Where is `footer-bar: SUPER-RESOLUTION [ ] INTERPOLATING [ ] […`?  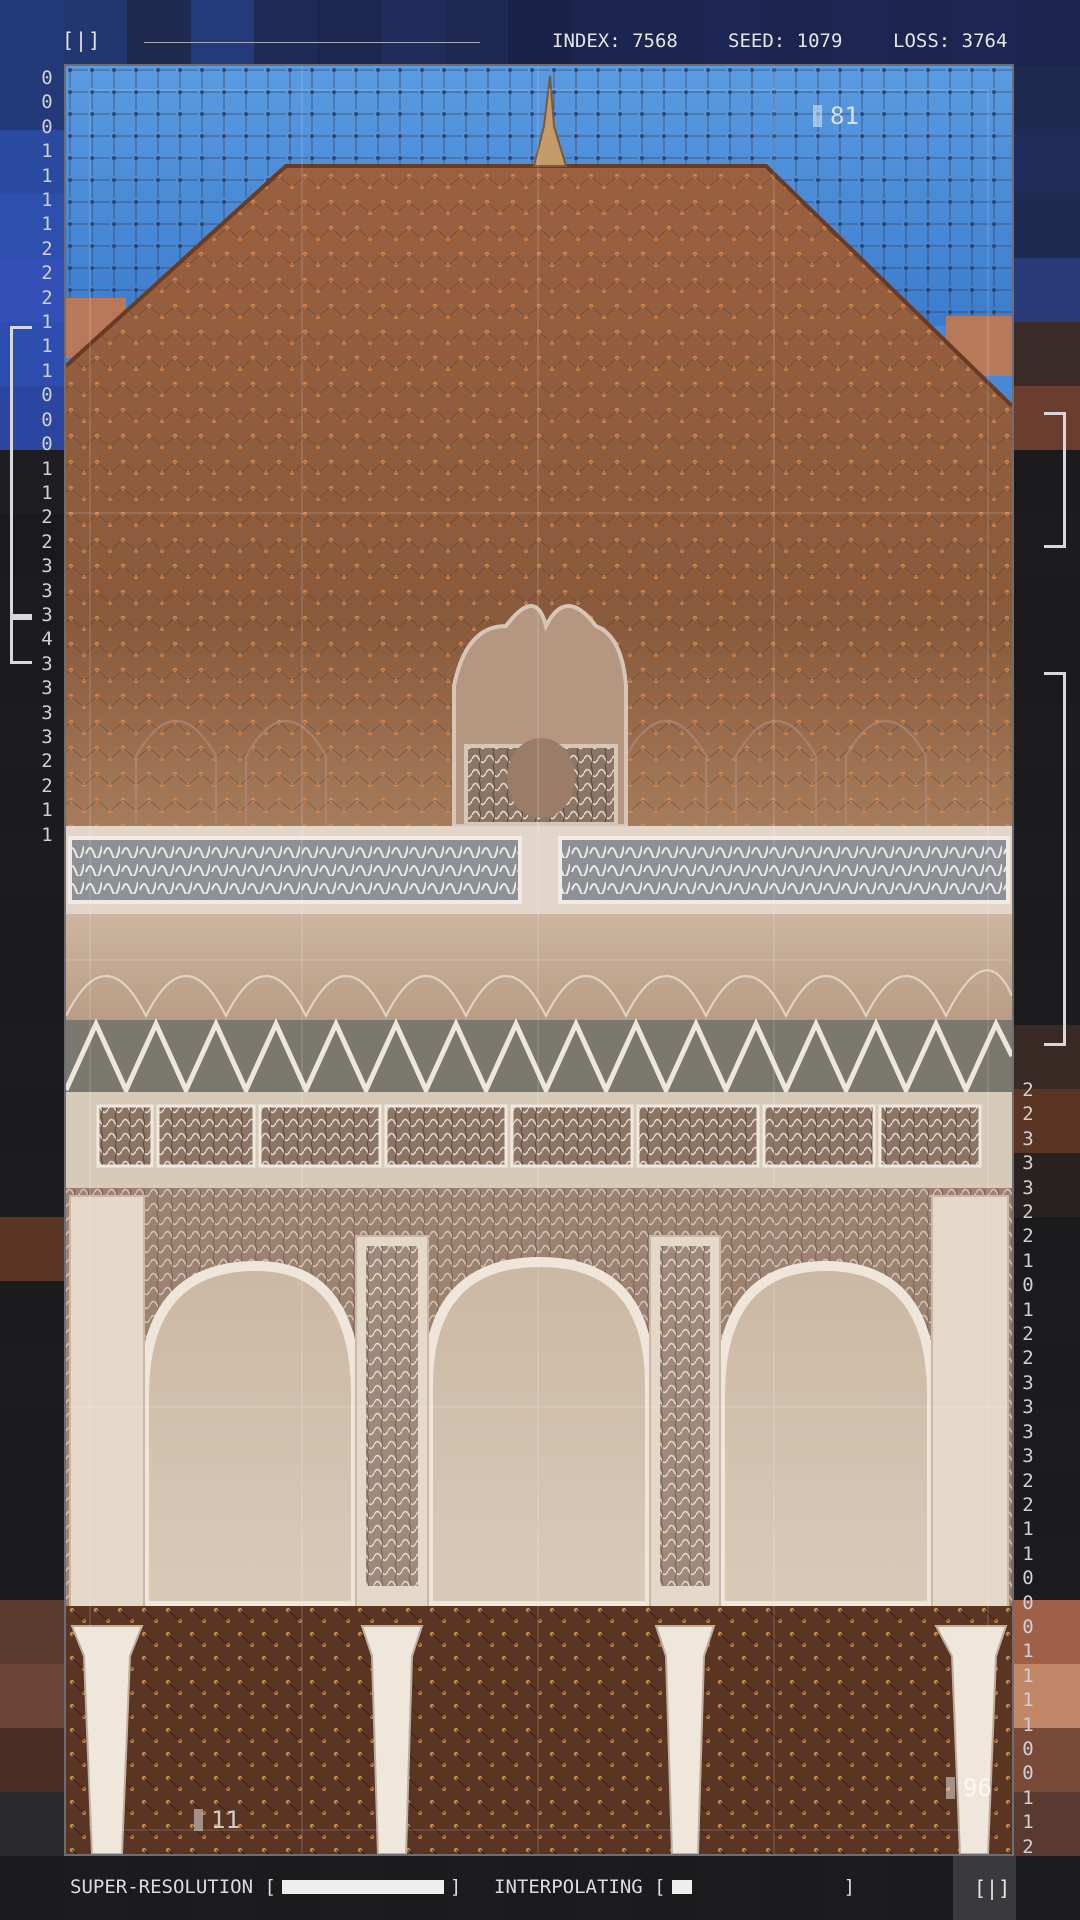 footer-bar: SUPER-RESOLUTION [ ] INTERPOLATING [ ] [… is located at coordinates (540, 1888).